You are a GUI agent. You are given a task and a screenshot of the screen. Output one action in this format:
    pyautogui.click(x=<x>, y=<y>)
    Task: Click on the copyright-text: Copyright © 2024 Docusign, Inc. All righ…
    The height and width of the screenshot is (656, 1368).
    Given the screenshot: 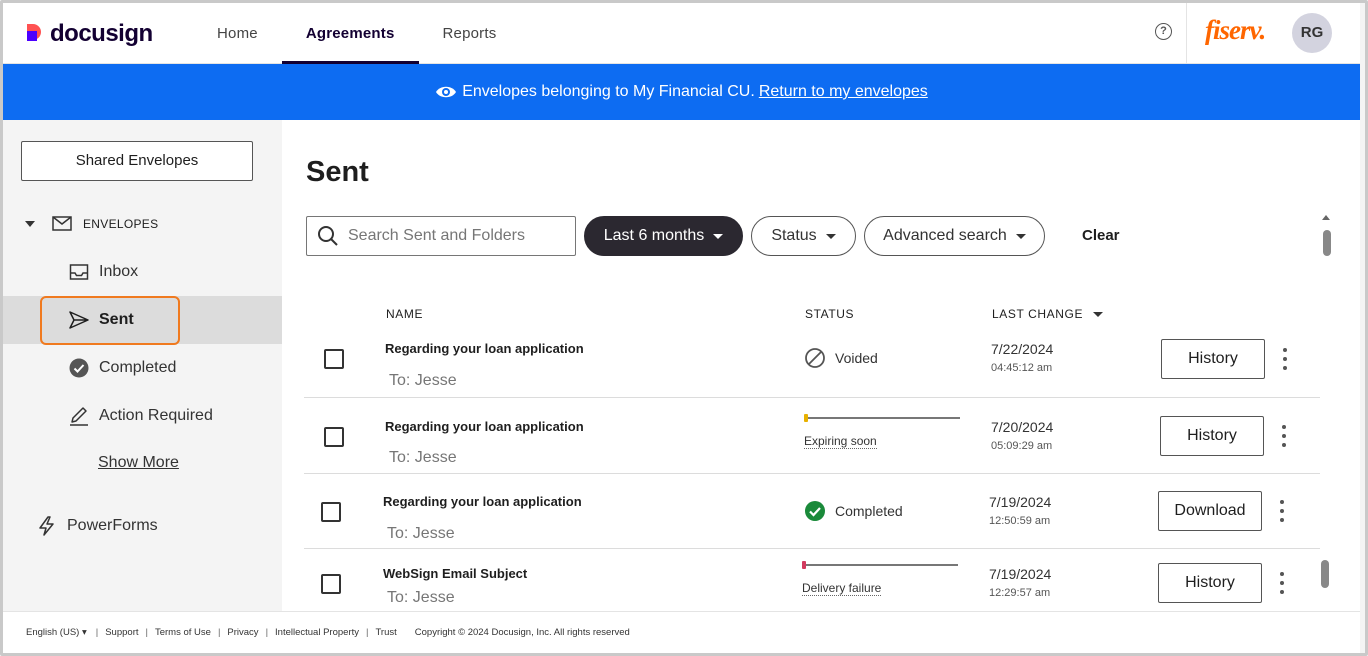 What is the action you would take?
    pyautogui.click(x=522, y=632)
    